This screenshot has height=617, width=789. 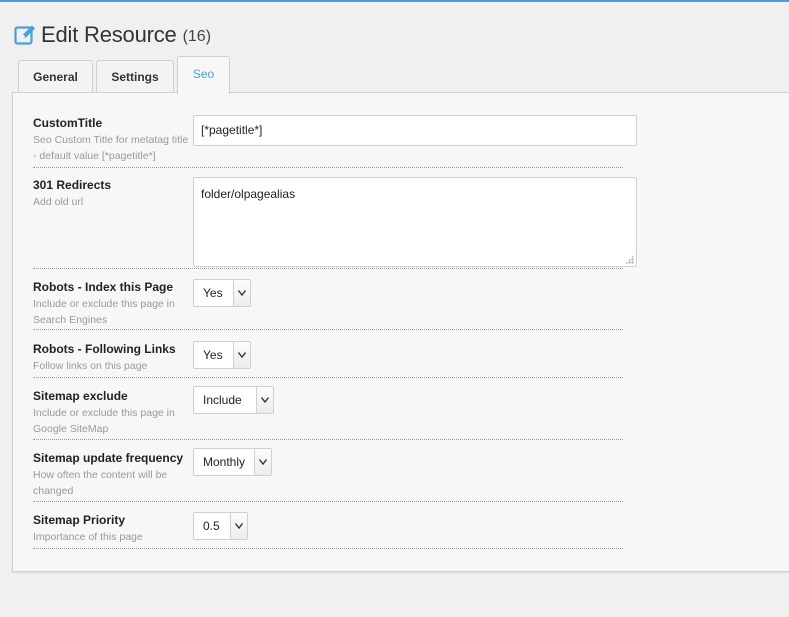 I want to click on sitemap-priority-select: 0.5, so click(x=220, y=526).